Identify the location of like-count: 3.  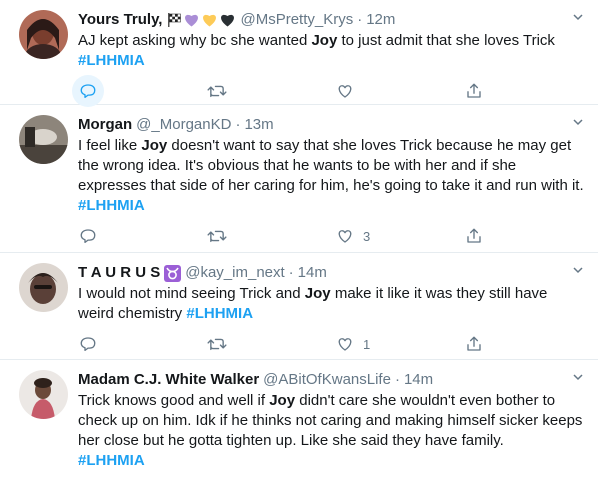
(367, 236).